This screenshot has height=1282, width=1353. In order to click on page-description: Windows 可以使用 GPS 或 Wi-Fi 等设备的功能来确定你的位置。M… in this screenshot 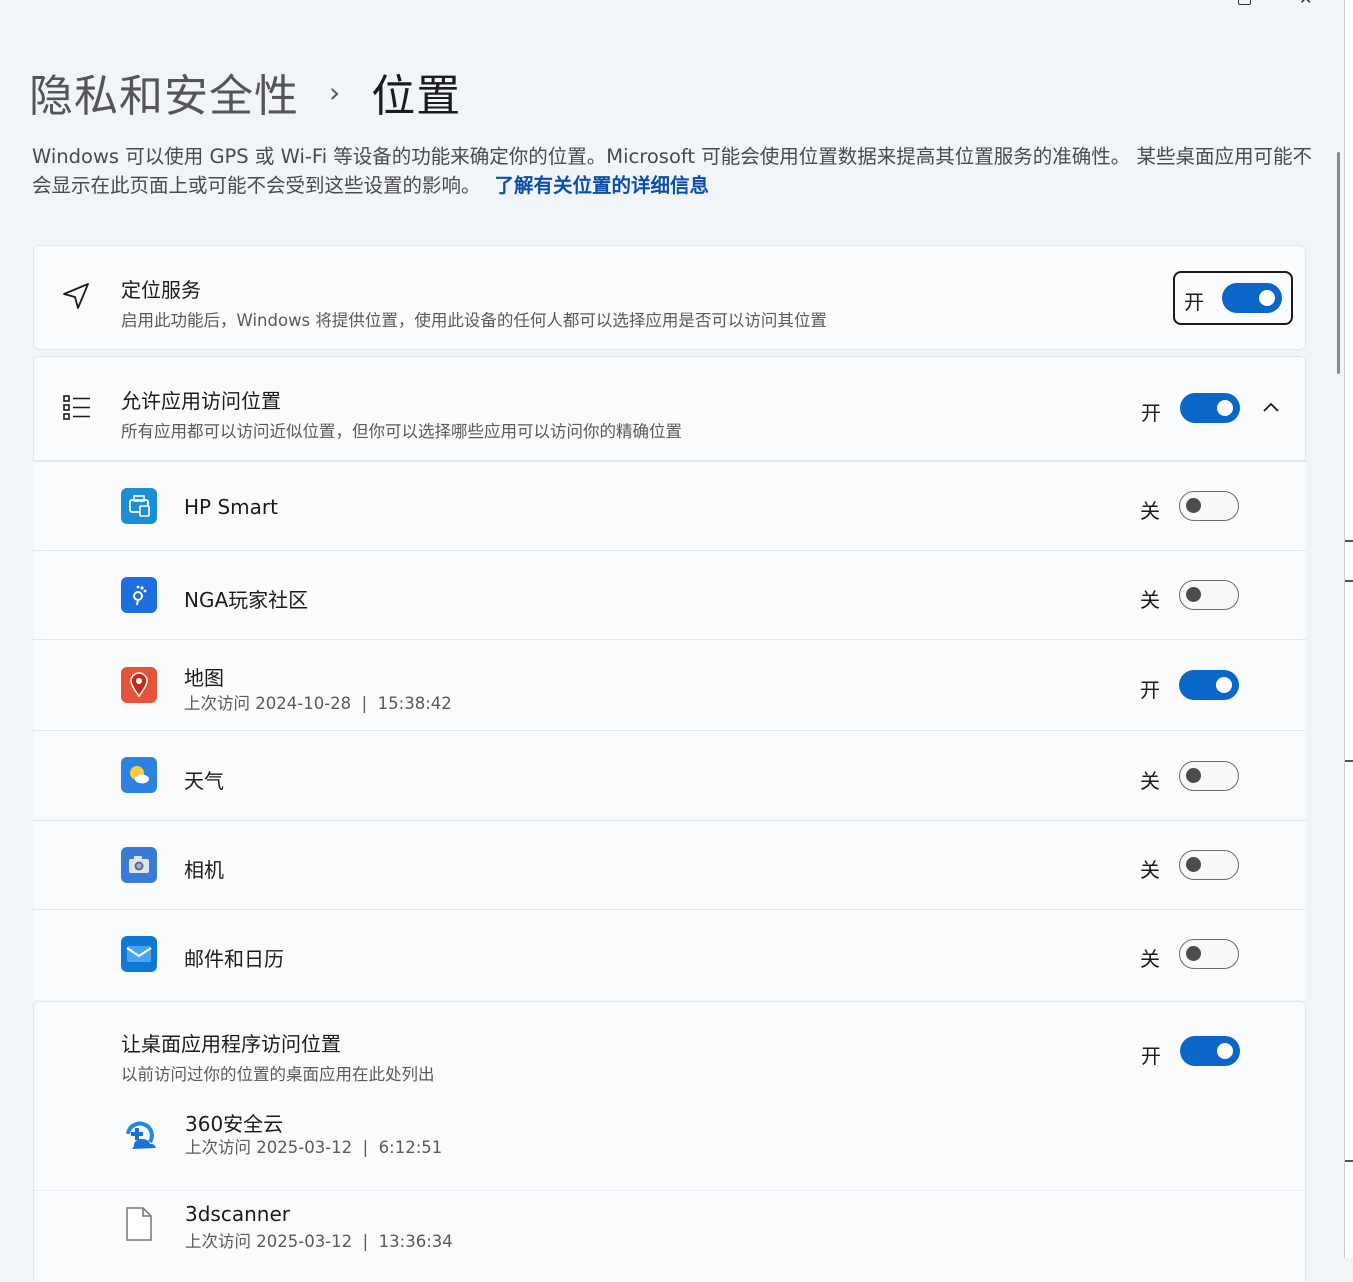, I will do `click(672, 171)`.